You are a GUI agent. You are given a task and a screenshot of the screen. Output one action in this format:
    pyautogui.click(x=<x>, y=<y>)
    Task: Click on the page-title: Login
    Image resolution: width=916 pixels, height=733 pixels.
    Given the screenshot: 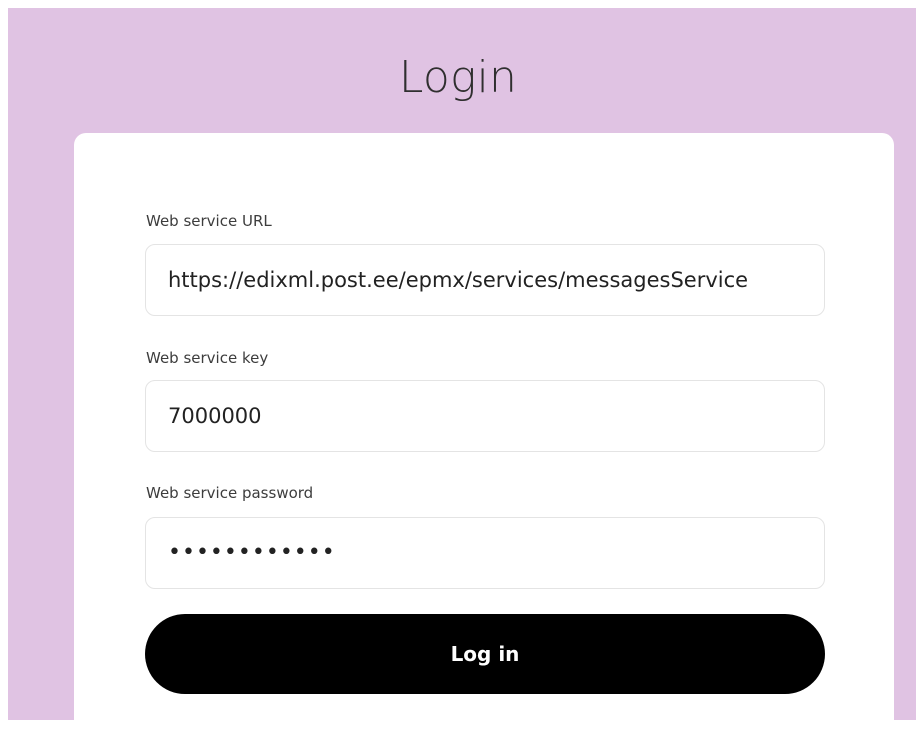 What is the action you would take?
    pyautogui.click(x=458, y=77)
    